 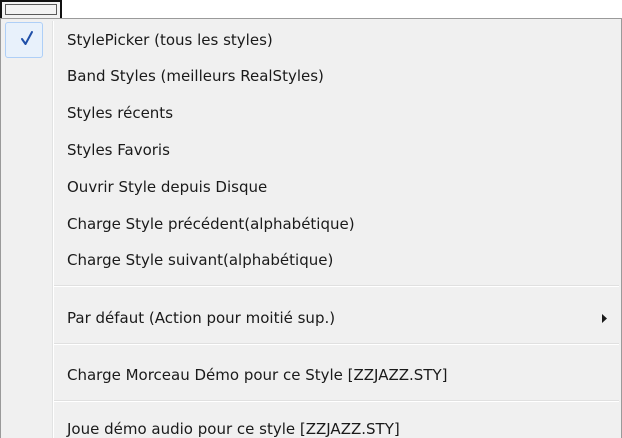 What do you see at coordinates (211, 224) in the screenshot?
I see `menu-item-label: Charge Style précédent(alphabétique)` at bounding box center [211, 224].